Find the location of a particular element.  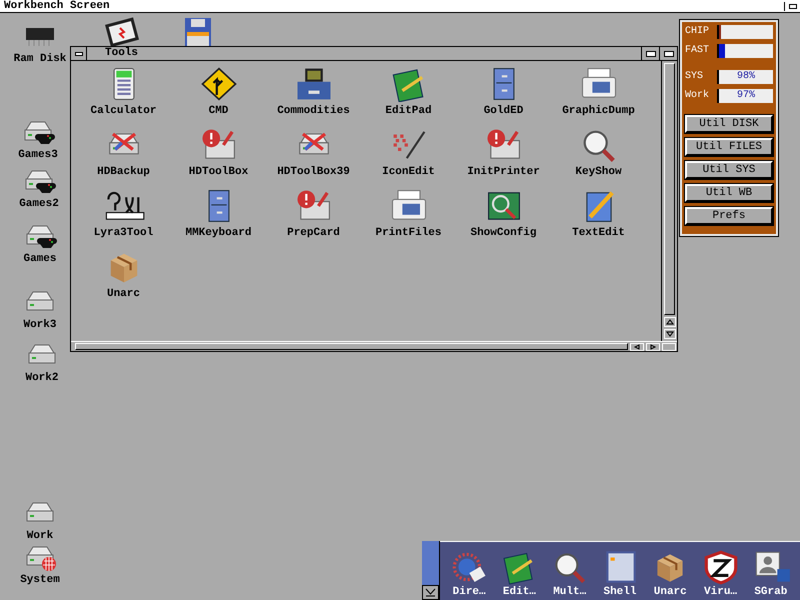

dock-handle is located at coordinates (431, 570).